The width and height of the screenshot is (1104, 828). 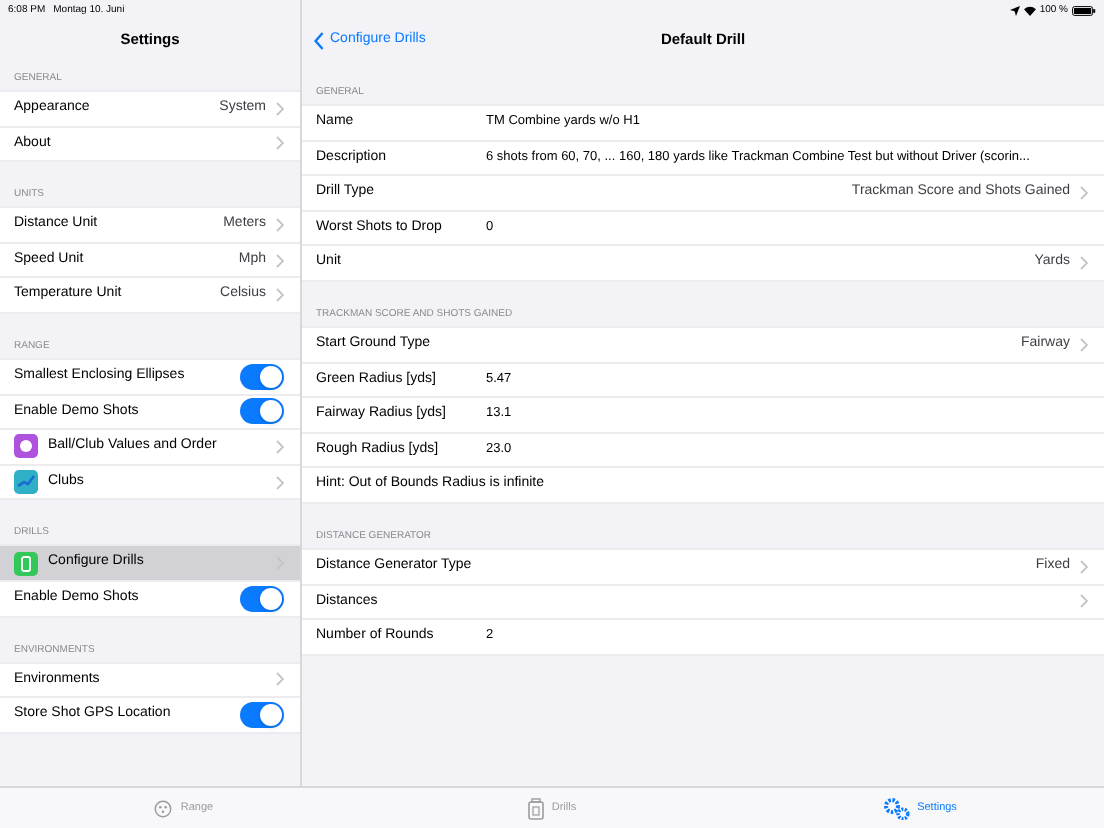 What do you see at coordinates (1029, 10) in the screenshot?
I see `wifi-icon` at bounding box center [1029, 10].